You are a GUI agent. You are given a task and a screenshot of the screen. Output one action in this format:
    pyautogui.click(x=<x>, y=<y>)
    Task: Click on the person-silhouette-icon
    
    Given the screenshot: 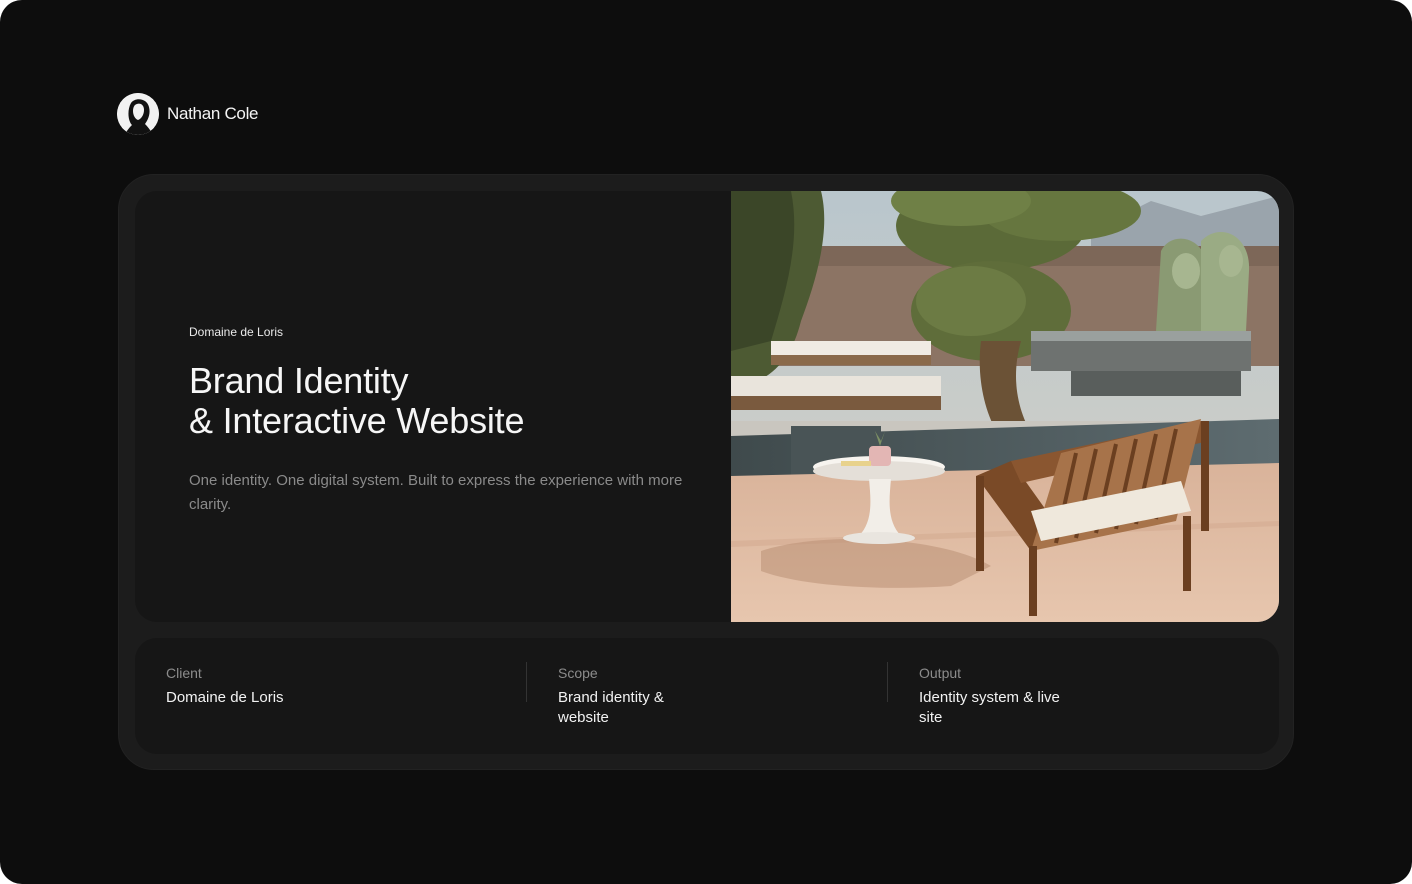 What is the action you would take?
    pyautogui.click(x=138, y=114)
    